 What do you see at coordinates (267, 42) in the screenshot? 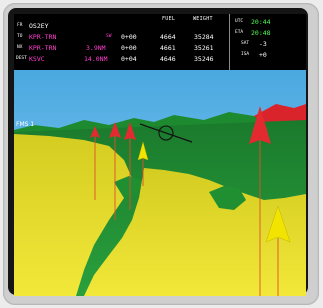
I see `time-status-panel: UTC 20:44 ETA 20:48 SAT -3 ISA +0` at bounding box center [267, 42].